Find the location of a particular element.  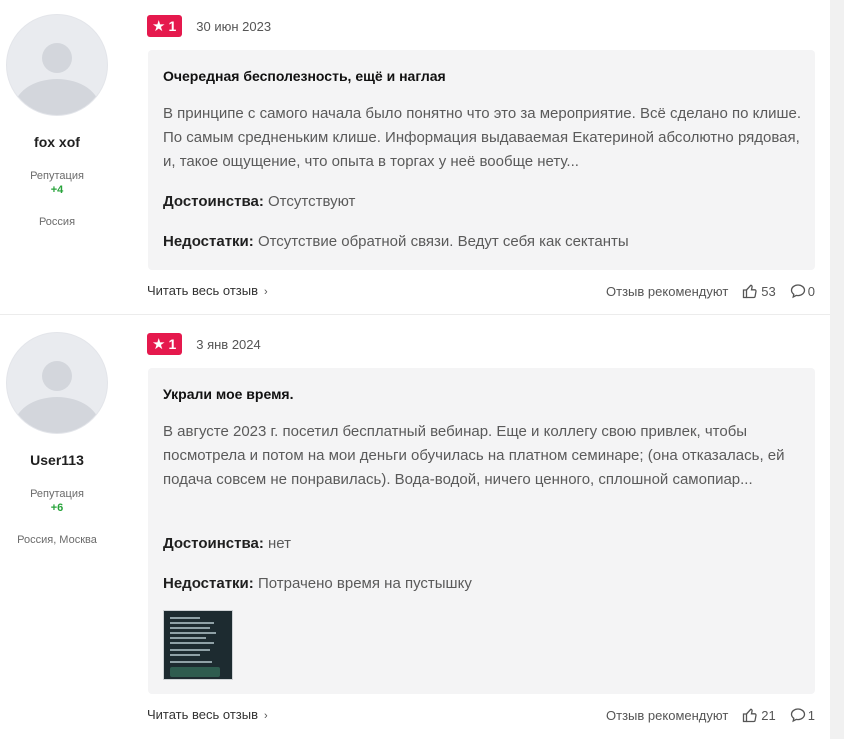

review-actions: Отзыв рекомендуют 53 0 is located at coordinates (710, 291).